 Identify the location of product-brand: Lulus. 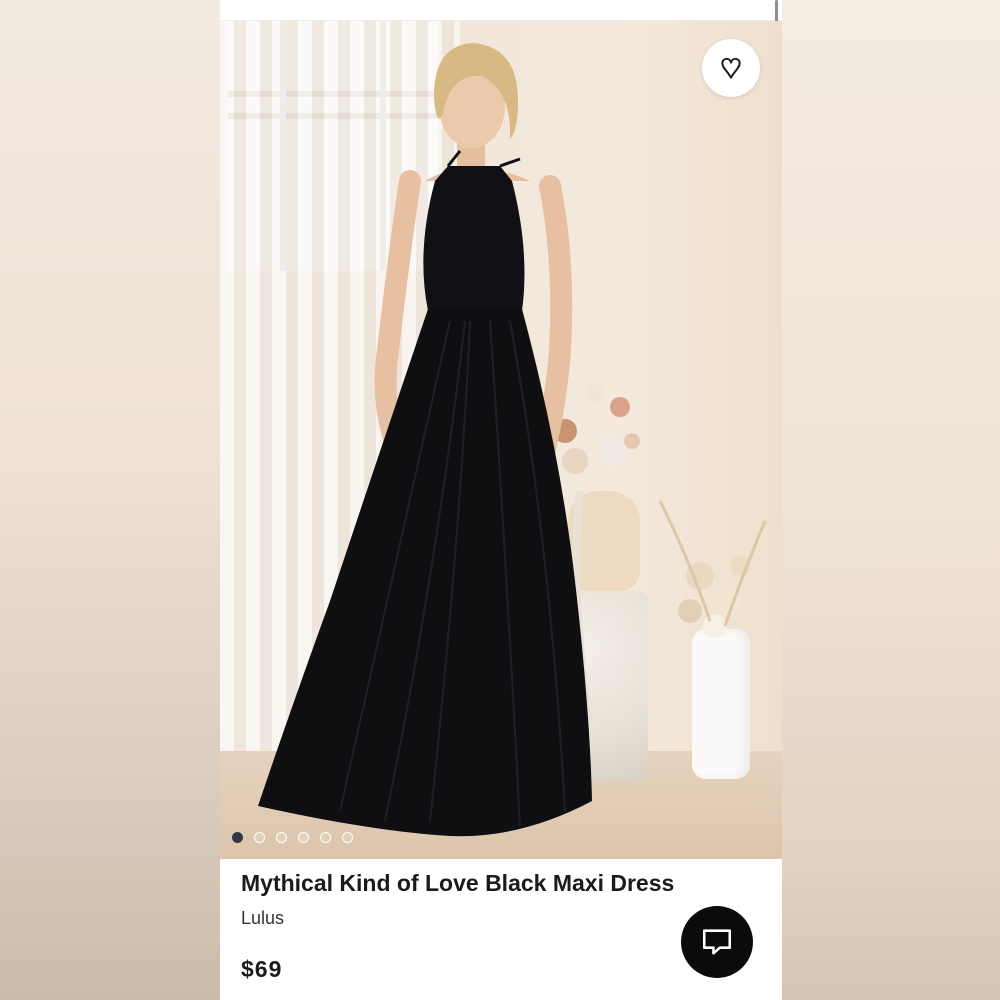
(262, 918).